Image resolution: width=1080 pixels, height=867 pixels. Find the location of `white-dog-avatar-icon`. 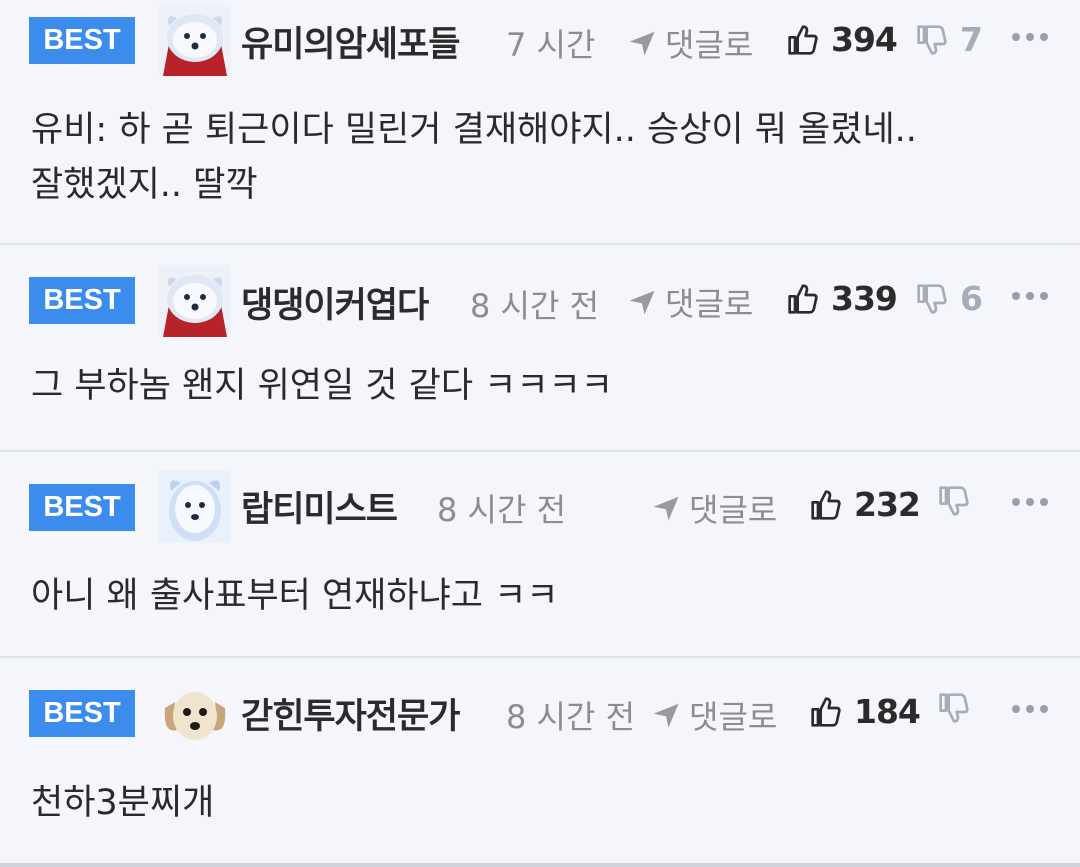

white-dog-avatar-icon is located at coordinates (195, 507).